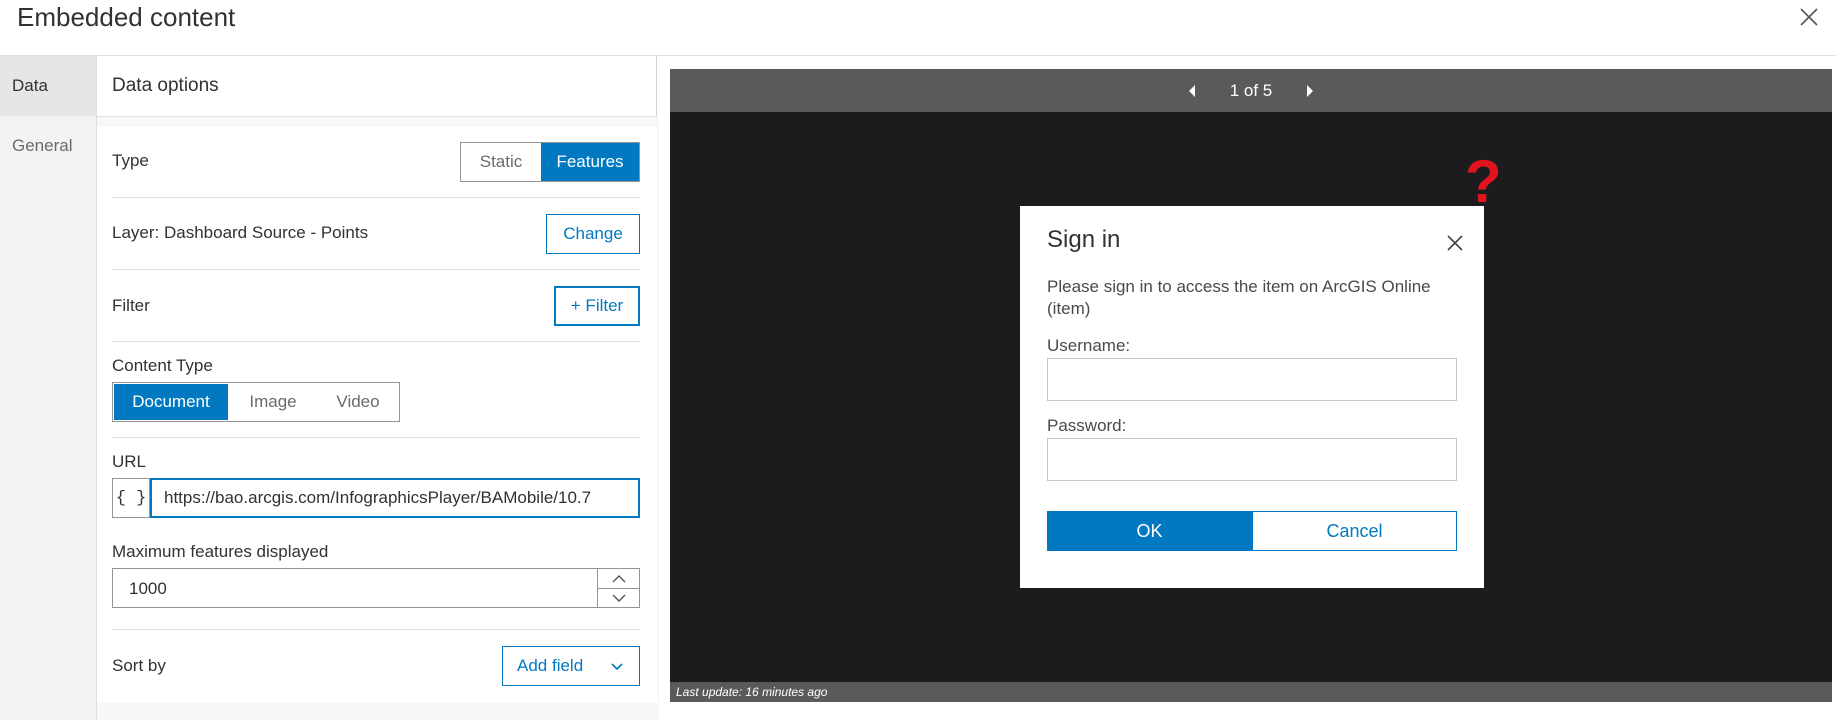 Image resolution: width=1836 pixels, height=720 pixels. I want to click on preview-toolbar: 1 of 5, so click(1251, 90).